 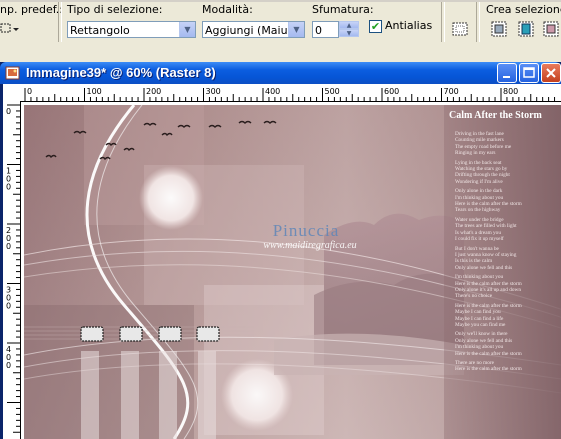 What do you see at coordinates (310, 245) in the screenshot?
I see `watermark-url: www.maidiregrafica.eu` at bounding box center [310, 245].